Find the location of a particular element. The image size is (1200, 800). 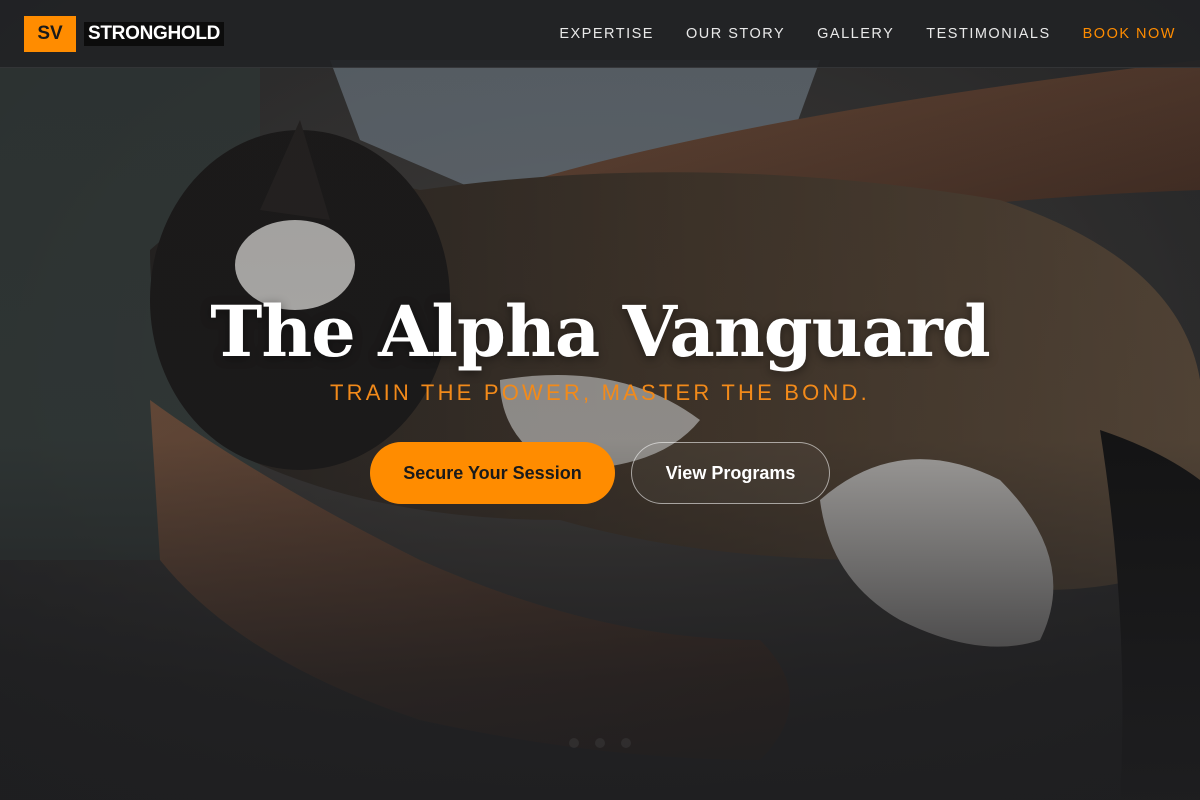

view-programs-button: View Programs is located at coordinates (730, 473).